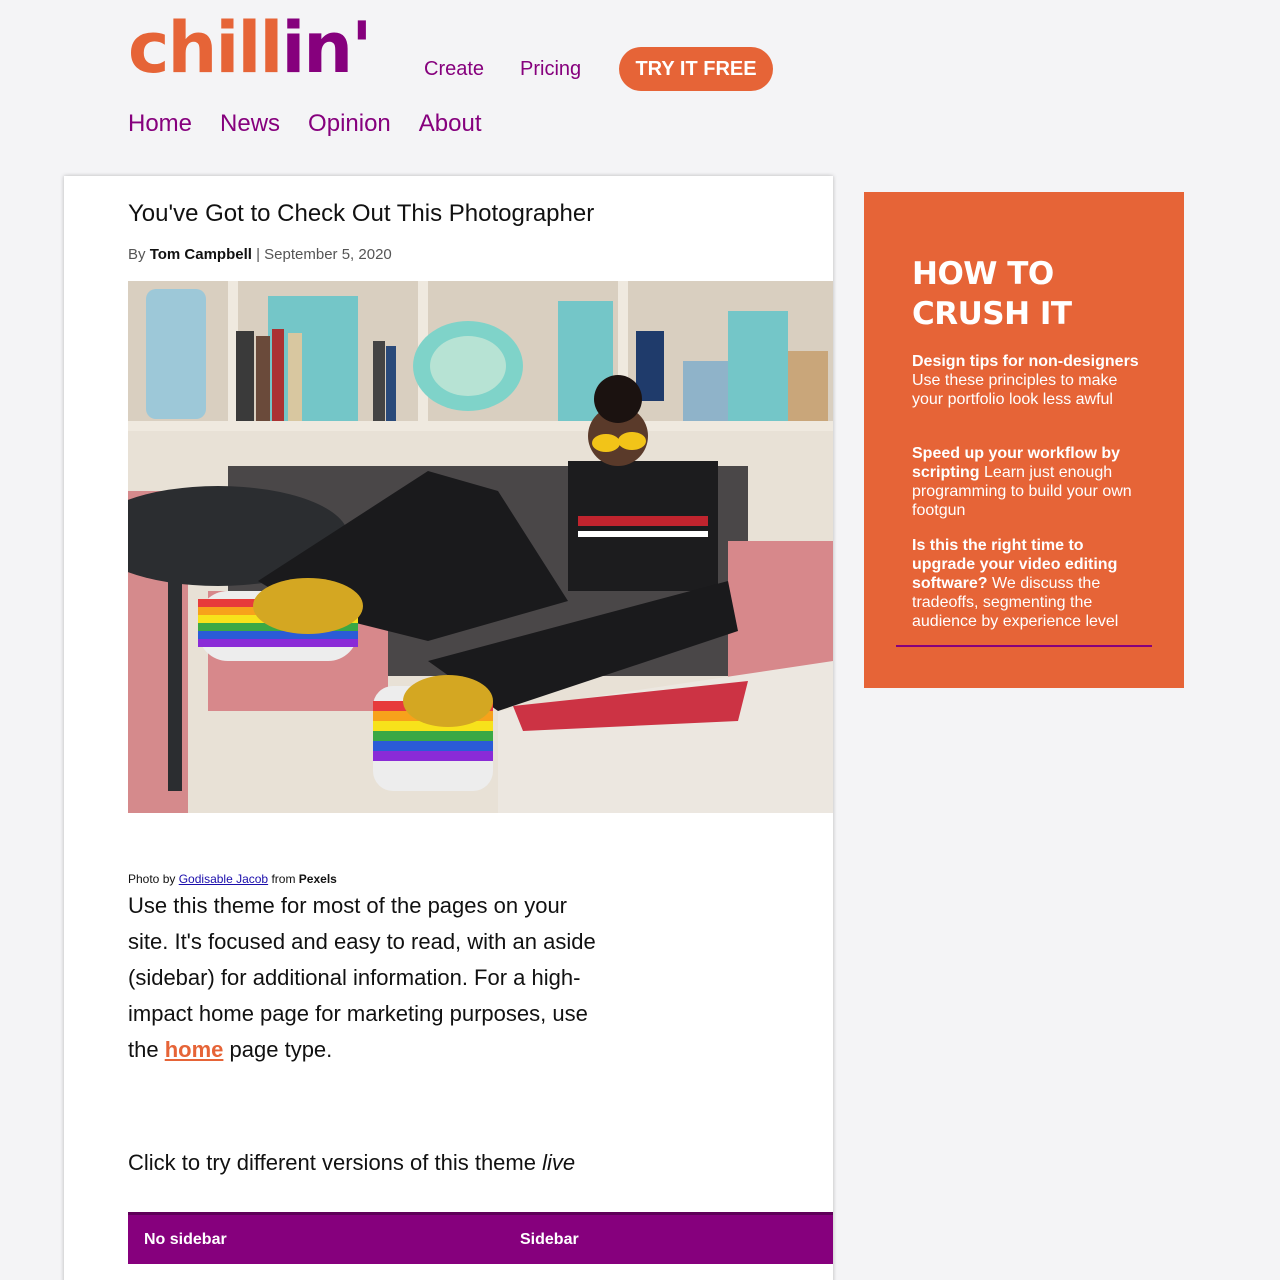 This screenshot has width=1280, height=1280. What do you see at coordinates (550, 69) in the screenshot?
I see `nav-pricing-link: Pricing` at bounding box center [550, 69].